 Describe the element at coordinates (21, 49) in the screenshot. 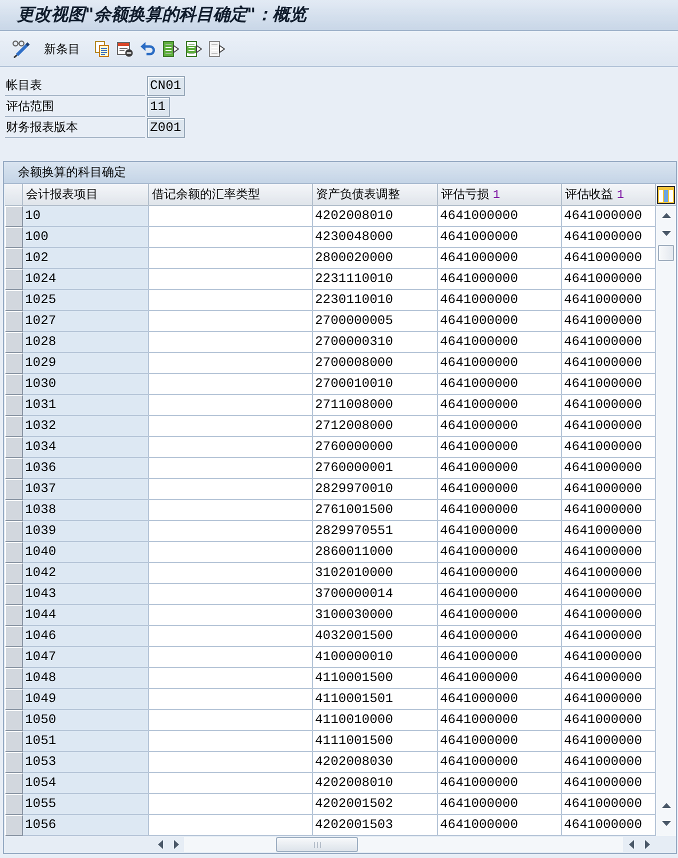

I see `display-change-button` at that location.